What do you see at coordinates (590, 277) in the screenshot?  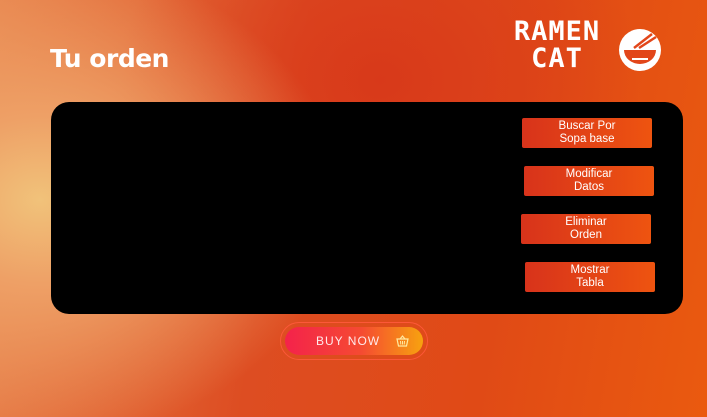 I see `show-table-button: Mostrar Tabla` at bounding box center [590, 277].